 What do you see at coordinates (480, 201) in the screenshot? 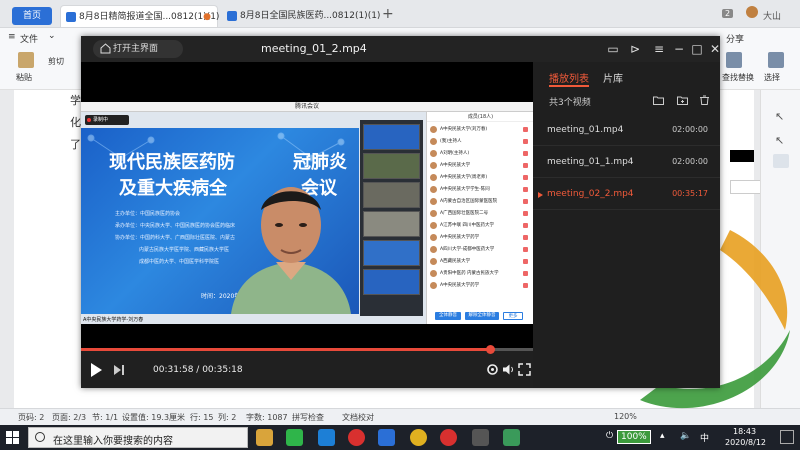
I see `participant-row: A内蒙古自治区国际蒙医医院` at bounding box center [480, 201].